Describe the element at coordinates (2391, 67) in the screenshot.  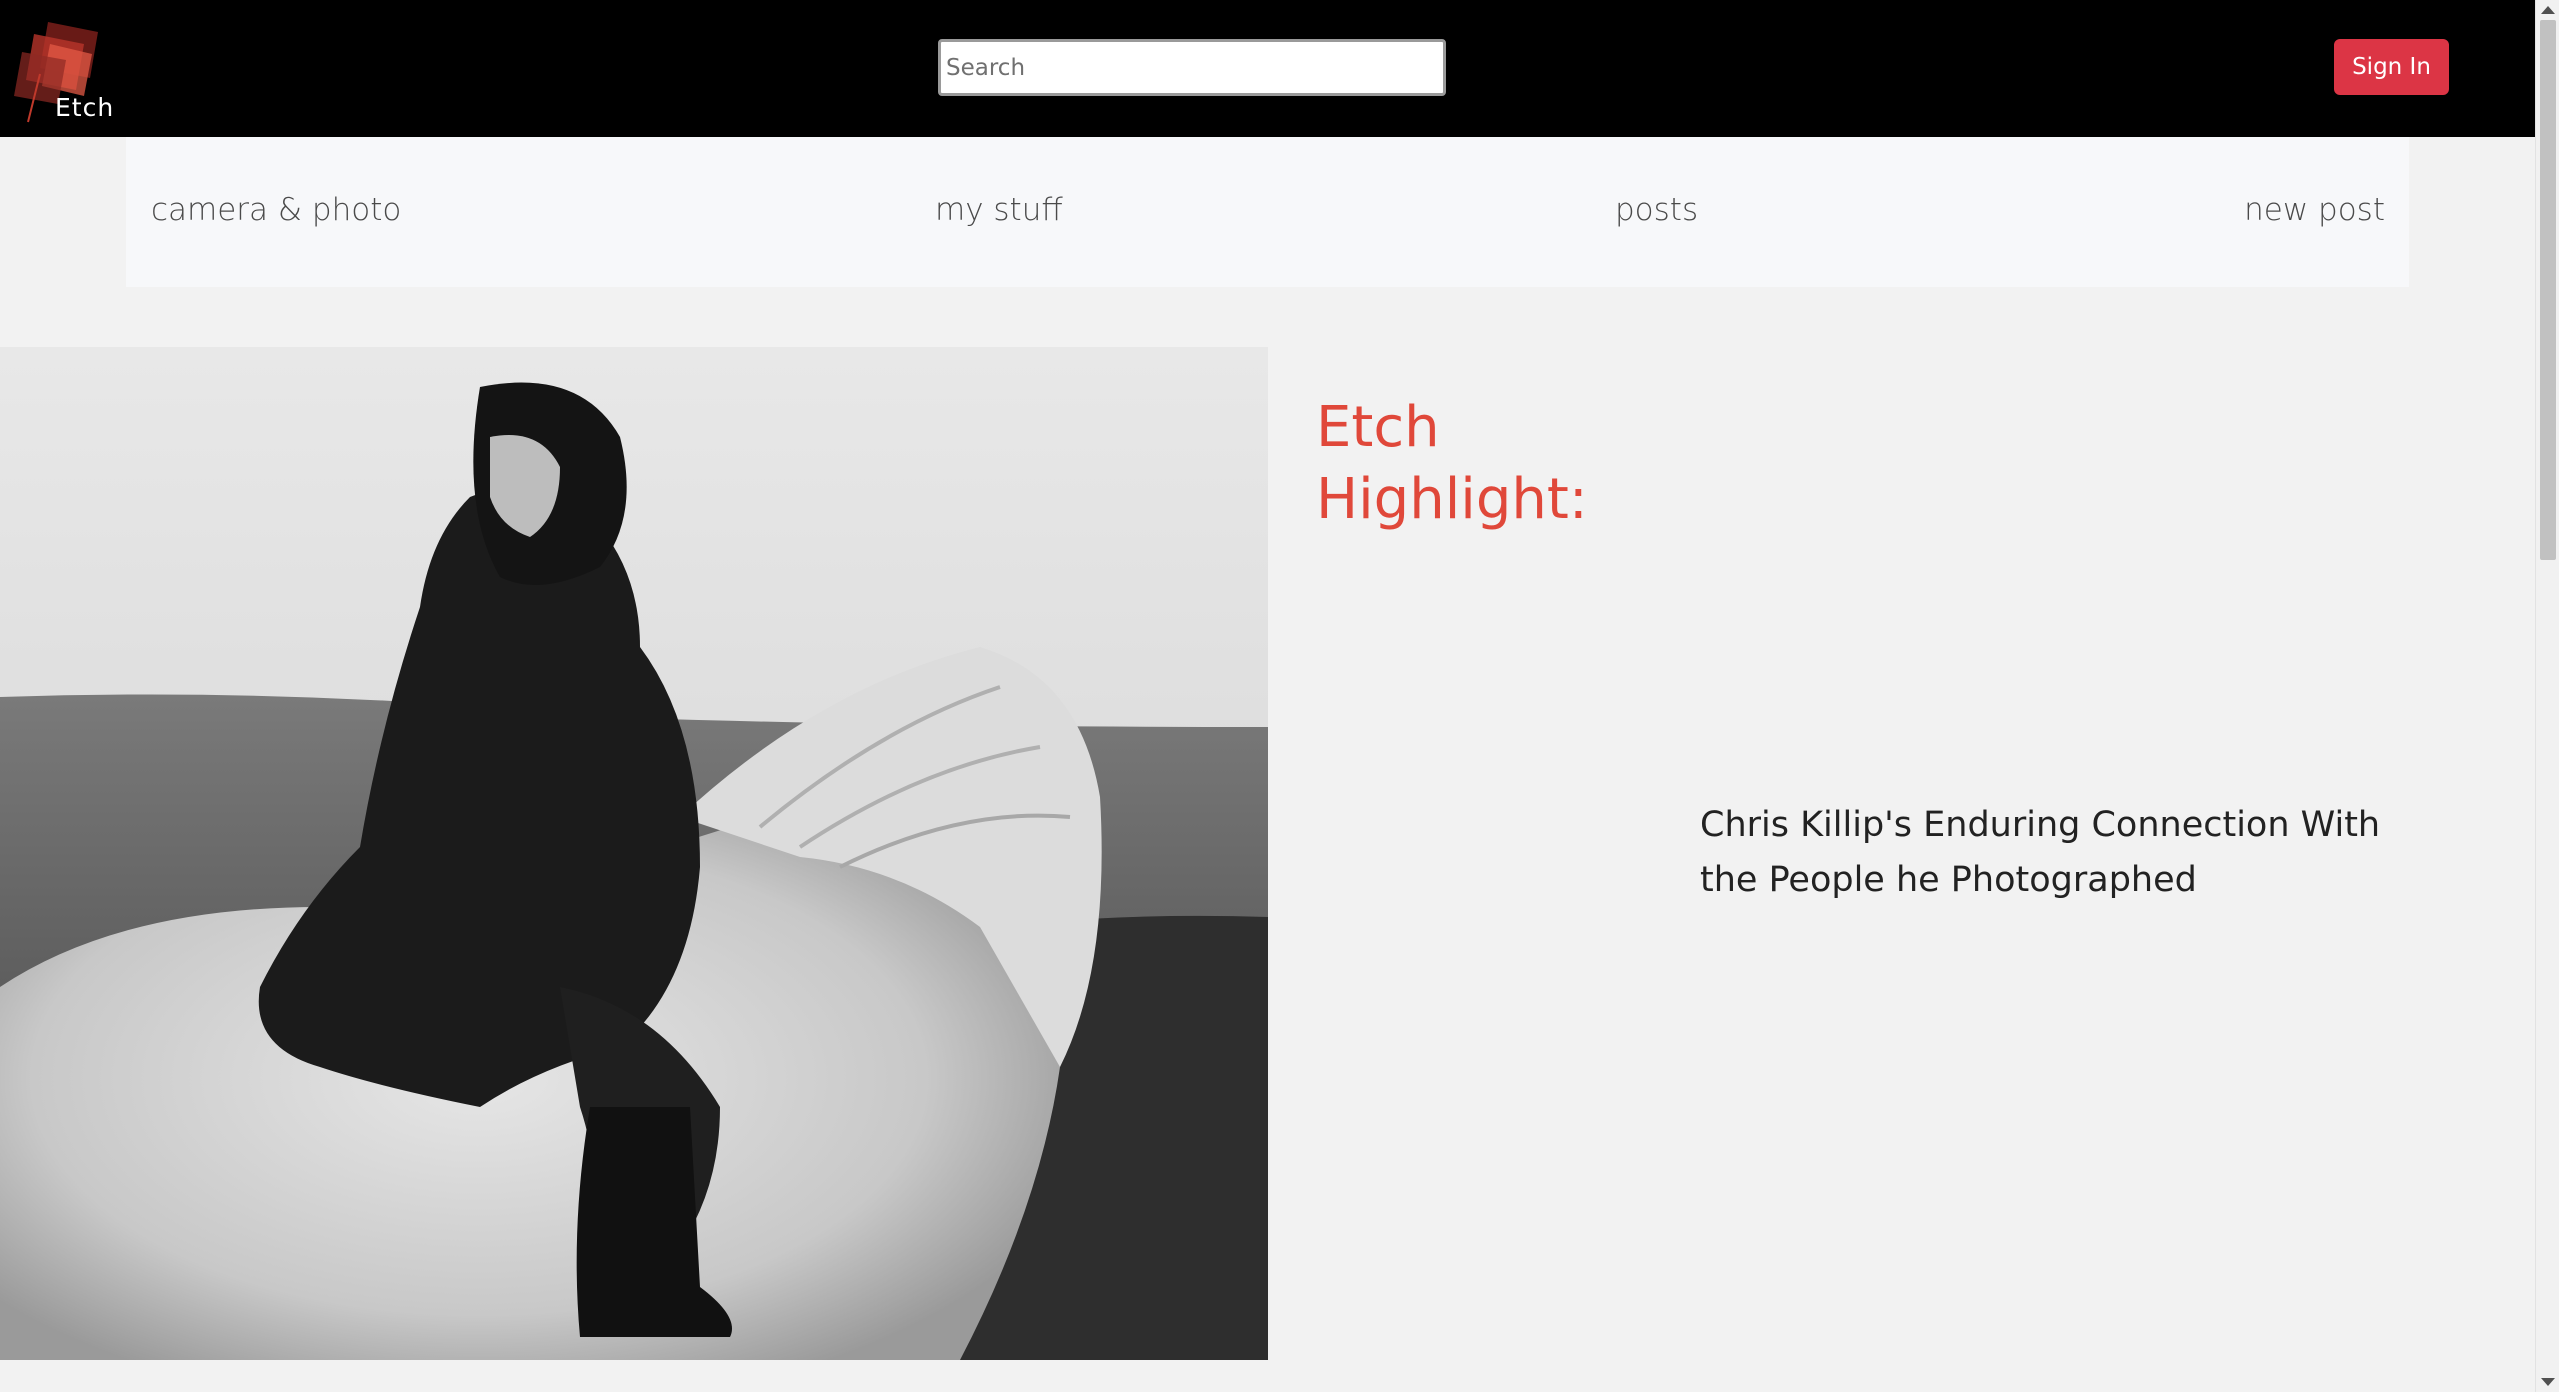
I see `sign-in-button: Sign In` at that location.